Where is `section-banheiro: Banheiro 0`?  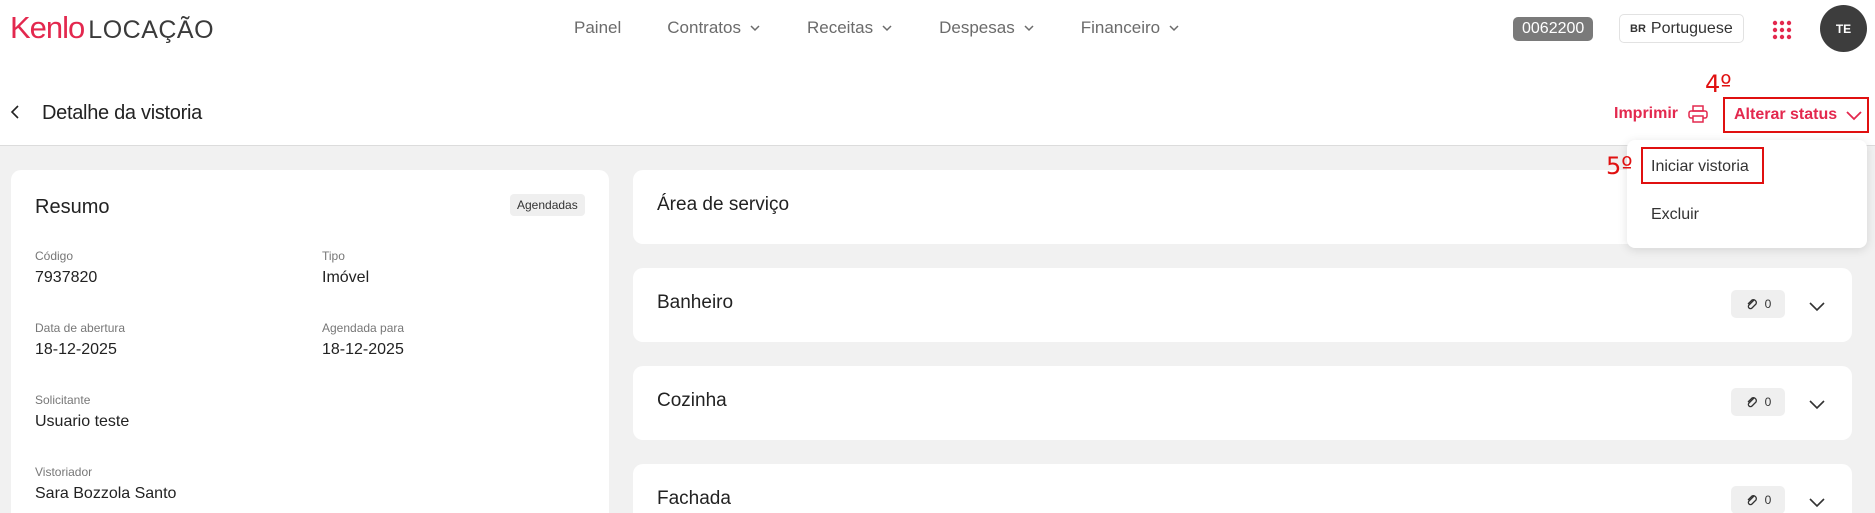 section-banheiro: Banheiro 0 is located at coordinates (1242, 305).